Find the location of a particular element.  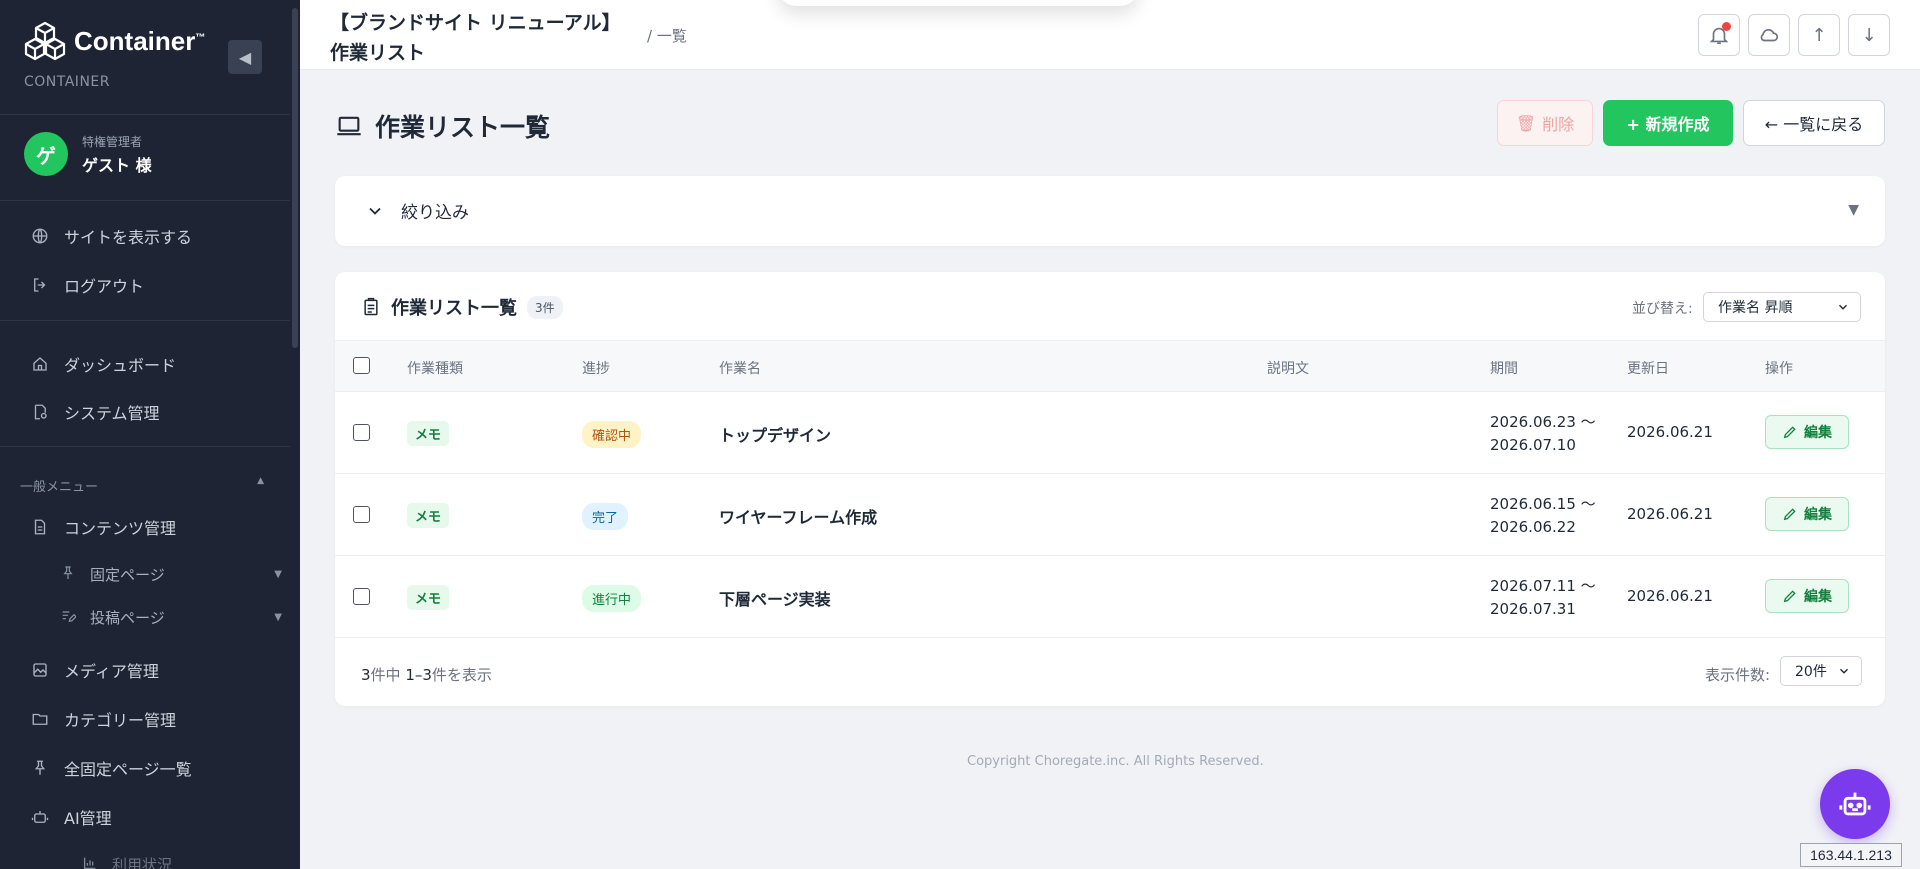

sort-select: 作業名 昇順 is located at coordinates (1782, 307).